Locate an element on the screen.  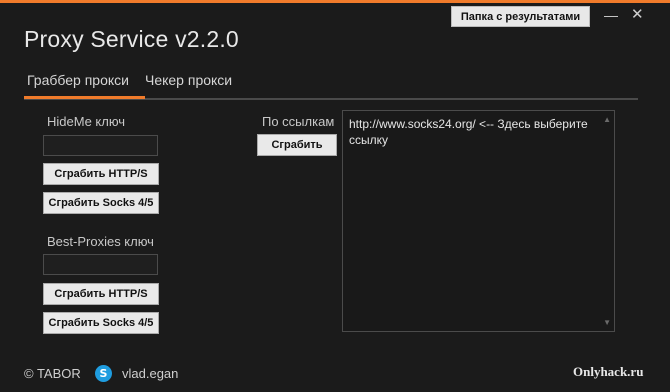
skype-contact: vlad.egan is located at coordinates (150, 373).